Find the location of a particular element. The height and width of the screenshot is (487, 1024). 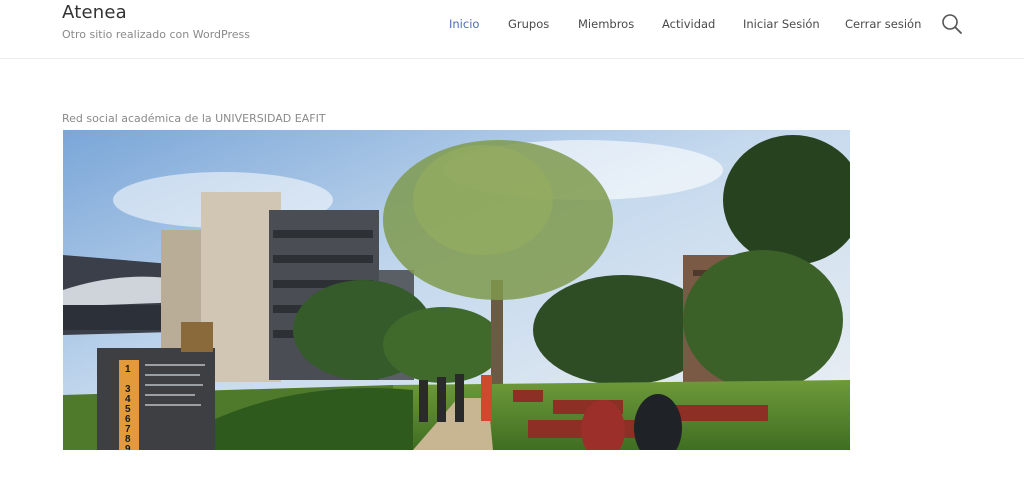

search-icon is located at coordinates (952, 24).